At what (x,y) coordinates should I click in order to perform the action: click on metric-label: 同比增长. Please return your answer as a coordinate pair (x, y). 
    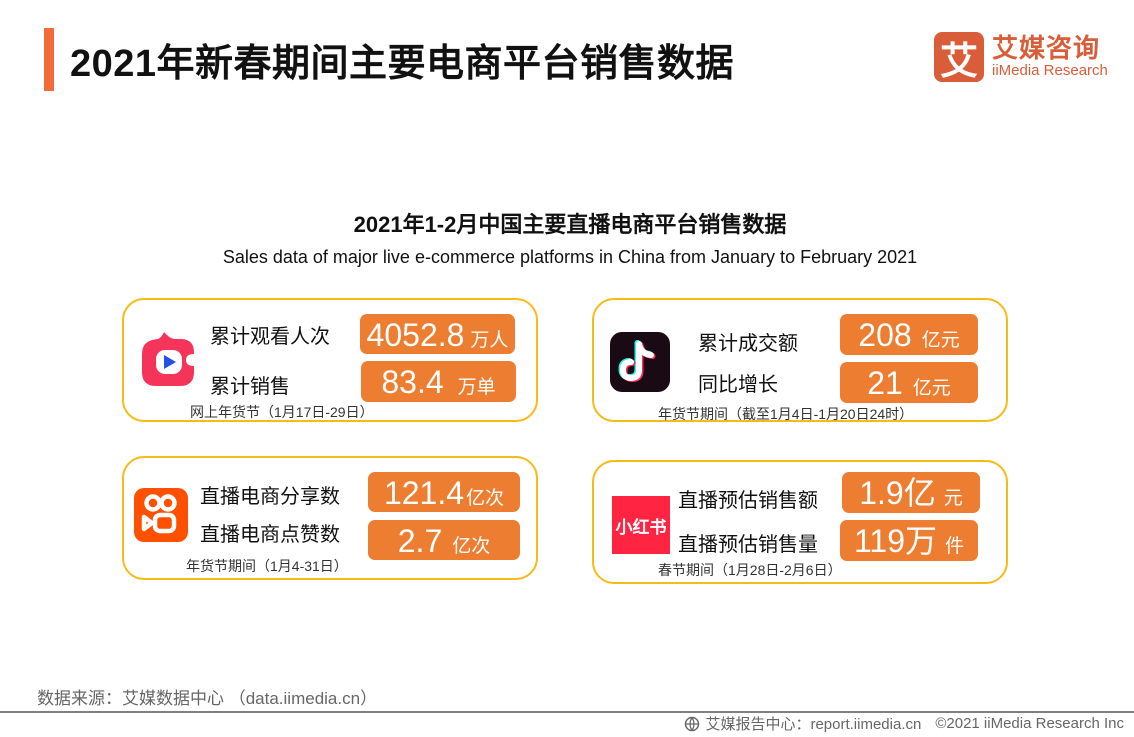
    Looking at the image, I should click on (738, 385).